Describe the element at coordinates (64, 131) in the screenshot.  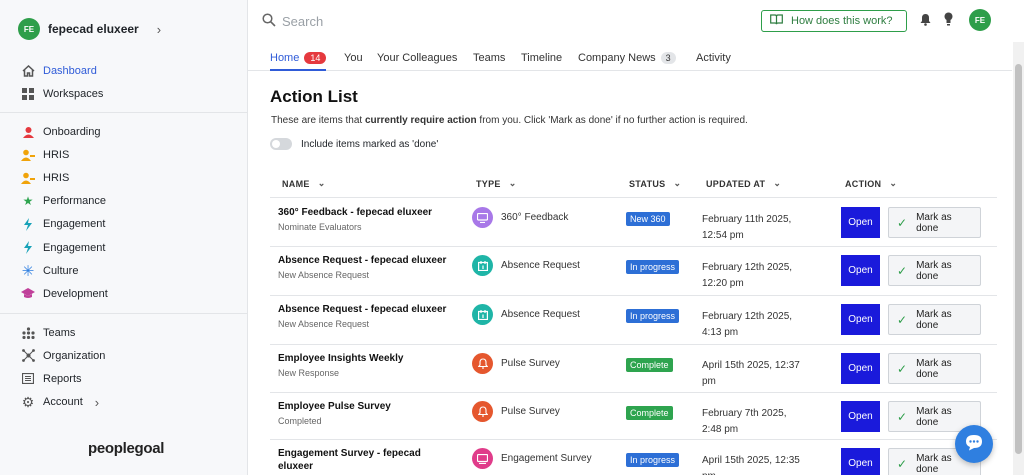
I see `sidebar-item-onboarding: Onboarding` at that location.